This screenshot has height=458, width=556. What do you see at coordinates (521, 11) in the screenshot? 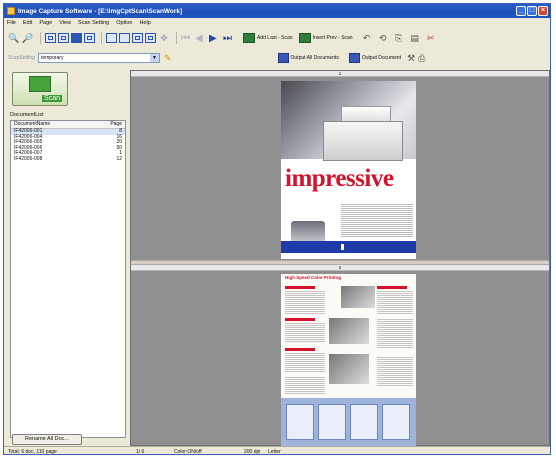
I see `minimize-button: _` at bounding box center [521, 11].